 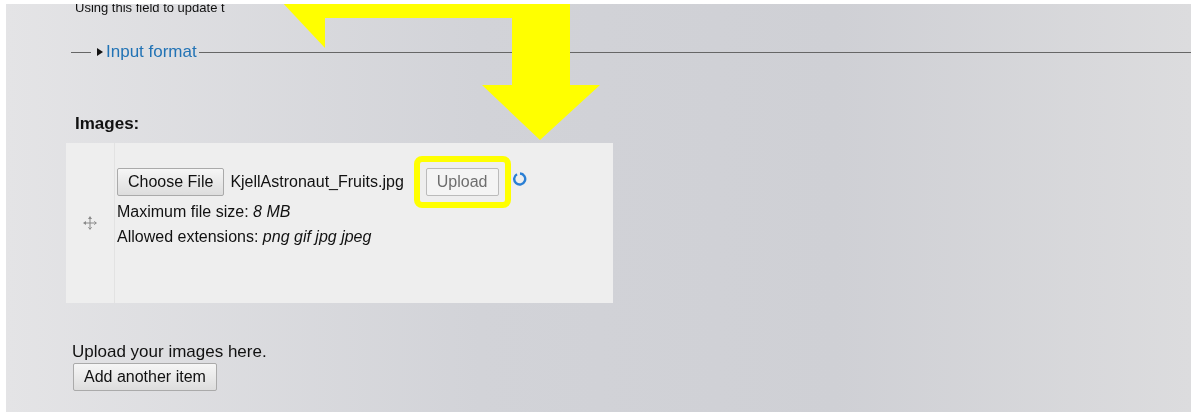 What do you see at coordinates (317, 182) in the screenshot?
I see `file-name: KjellAstronaut_Fruits.jpg` at bounding box center [317, 182].